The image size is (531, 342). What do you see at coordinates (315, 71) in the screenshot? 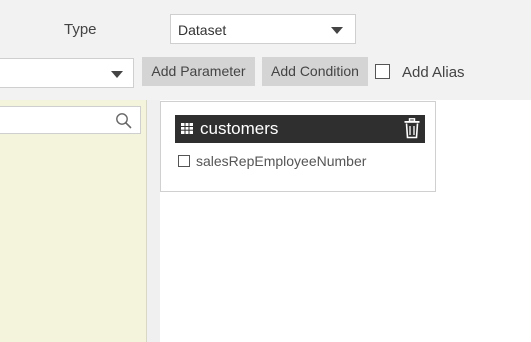
I see `add-condition-button: Add Condition` at bounding box center [315, 71].